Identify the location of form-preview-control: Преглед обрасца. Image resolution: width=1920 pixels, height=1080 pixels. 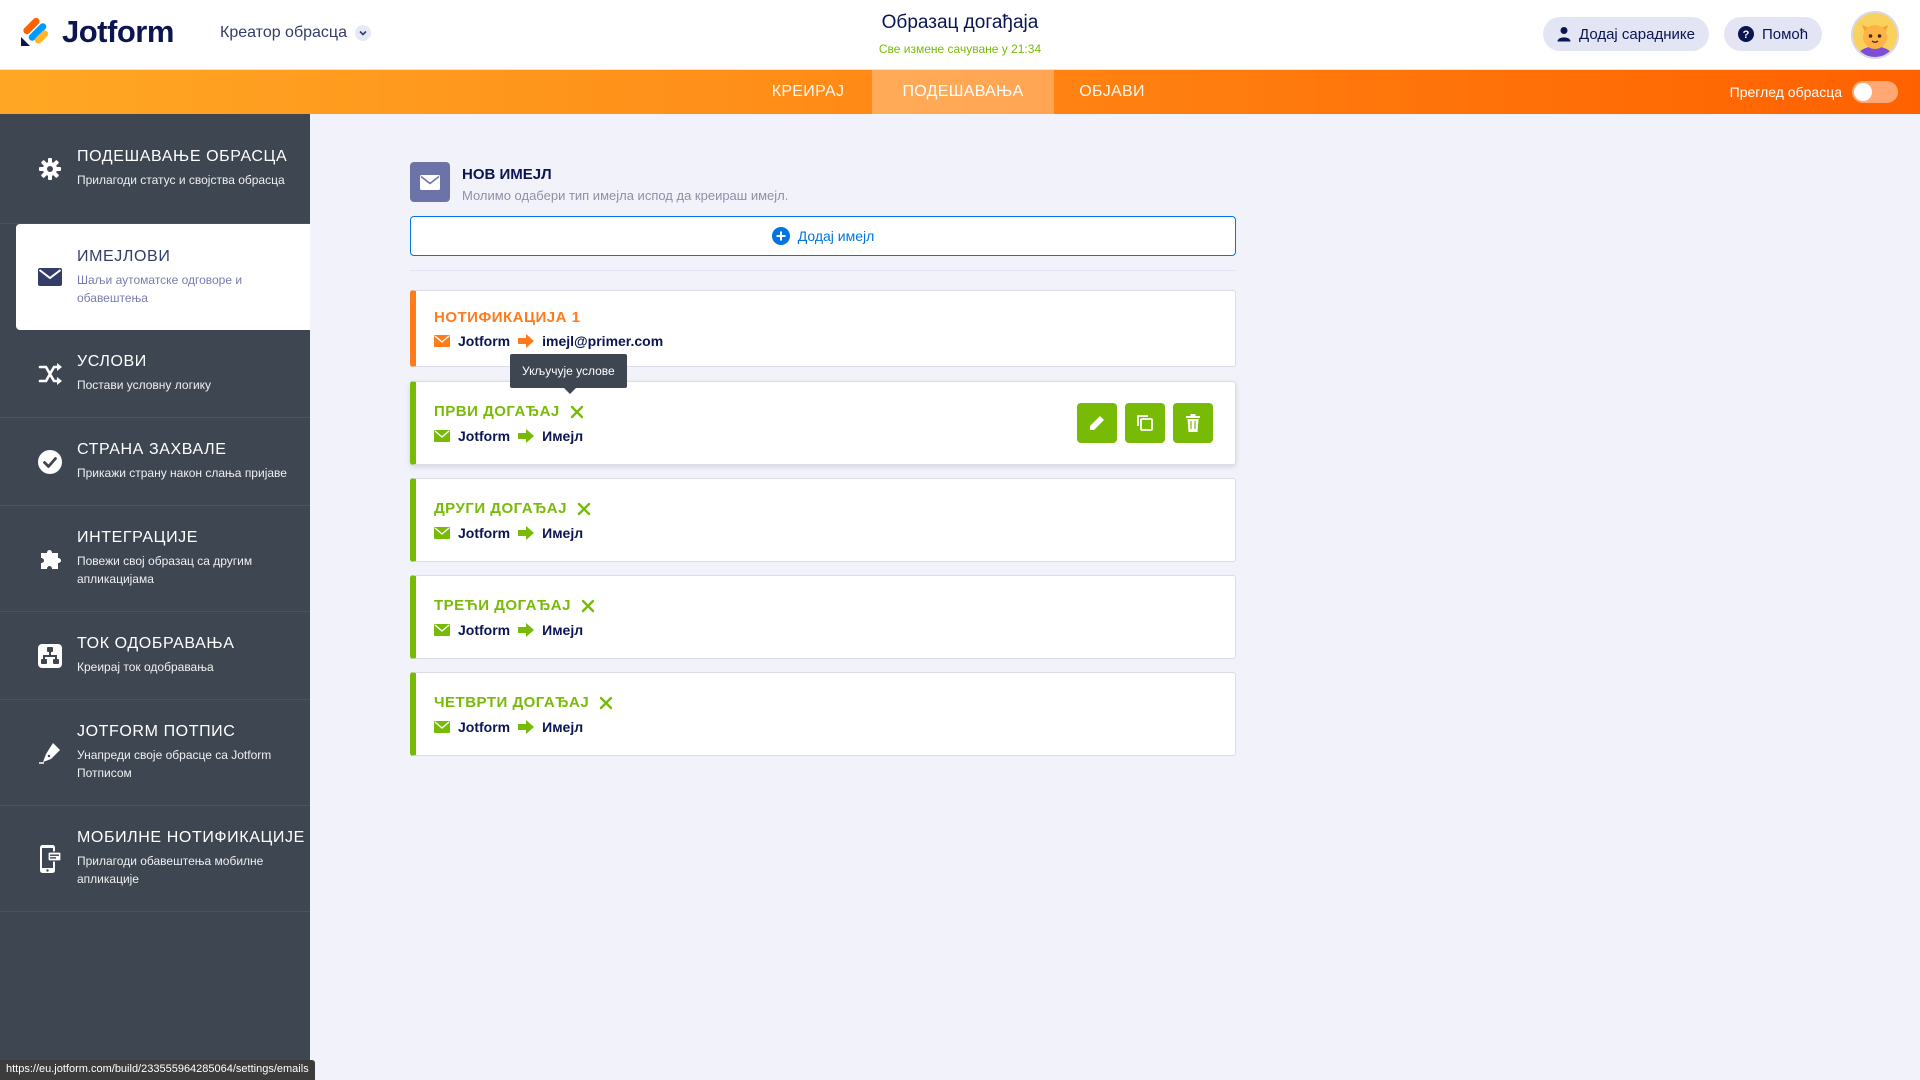
(1814, 92).